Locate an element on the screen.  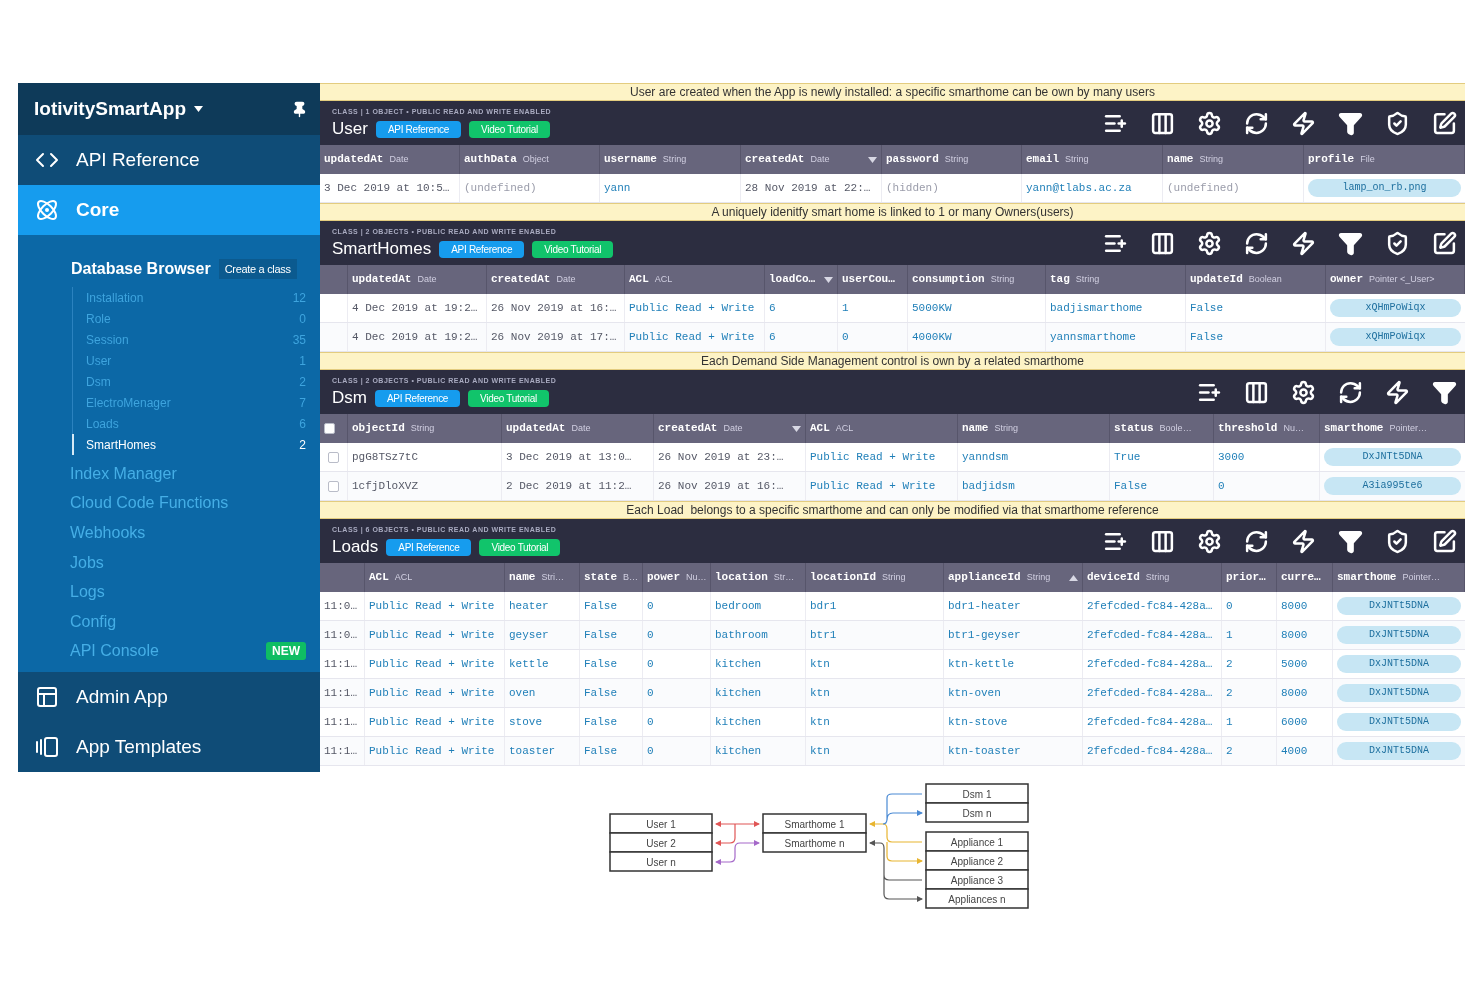
column-type: Date is located at coordinates (399, 159).